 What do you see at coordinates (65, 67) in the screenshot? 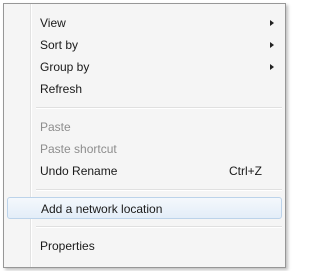
I see `menu-item-label: Group by` at bounding box center [65, 67].